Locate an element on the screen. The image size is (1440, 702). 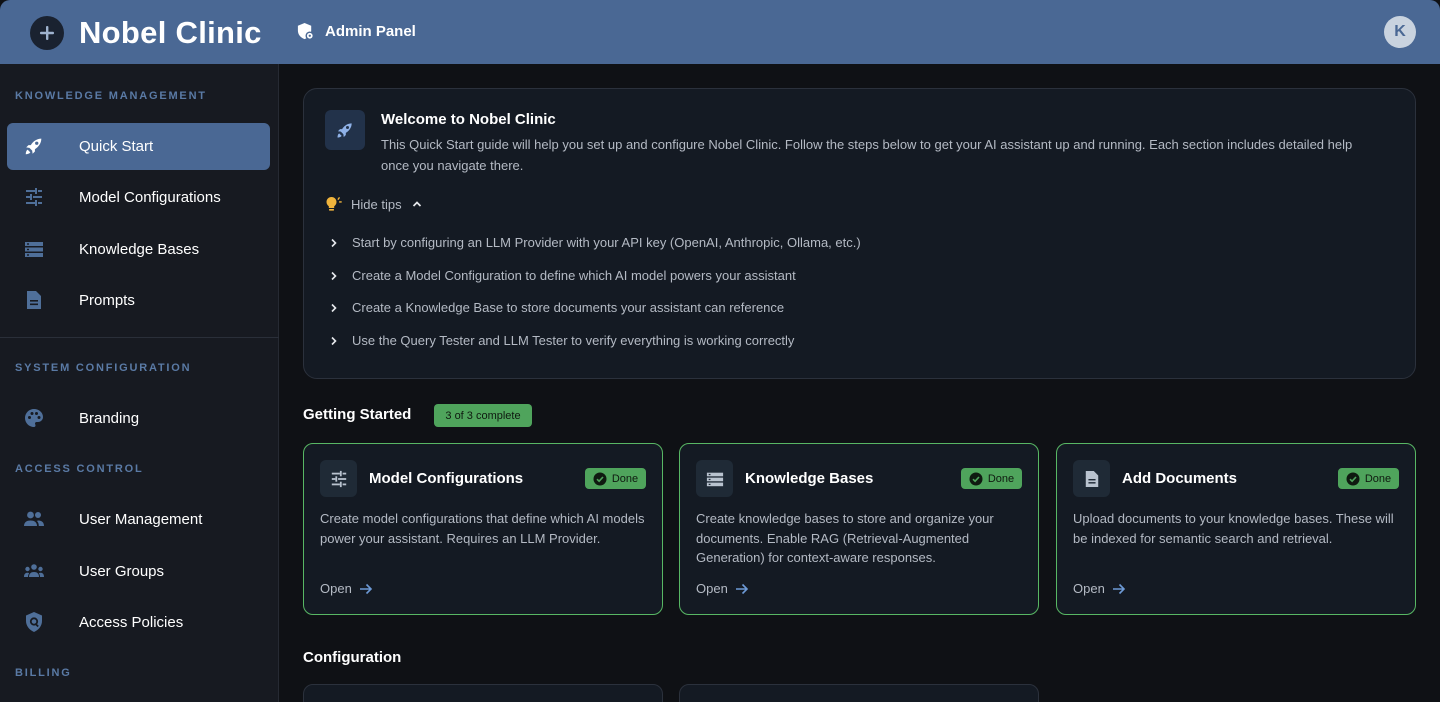
groups-icon is located at coordinates (34, 571).